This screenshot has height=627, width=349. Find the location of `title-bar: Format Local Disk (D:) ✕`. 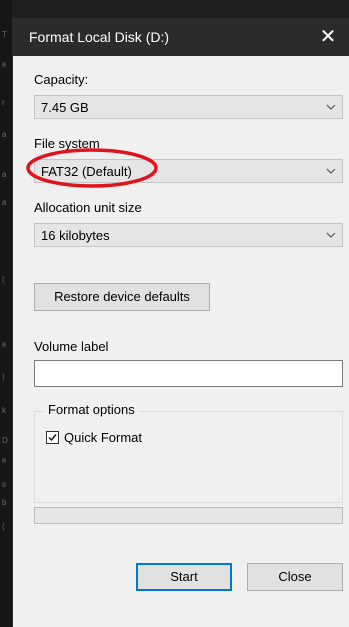

title-bar: Format Local Disk (D:) ✕ is located at coordinates (181, 37).